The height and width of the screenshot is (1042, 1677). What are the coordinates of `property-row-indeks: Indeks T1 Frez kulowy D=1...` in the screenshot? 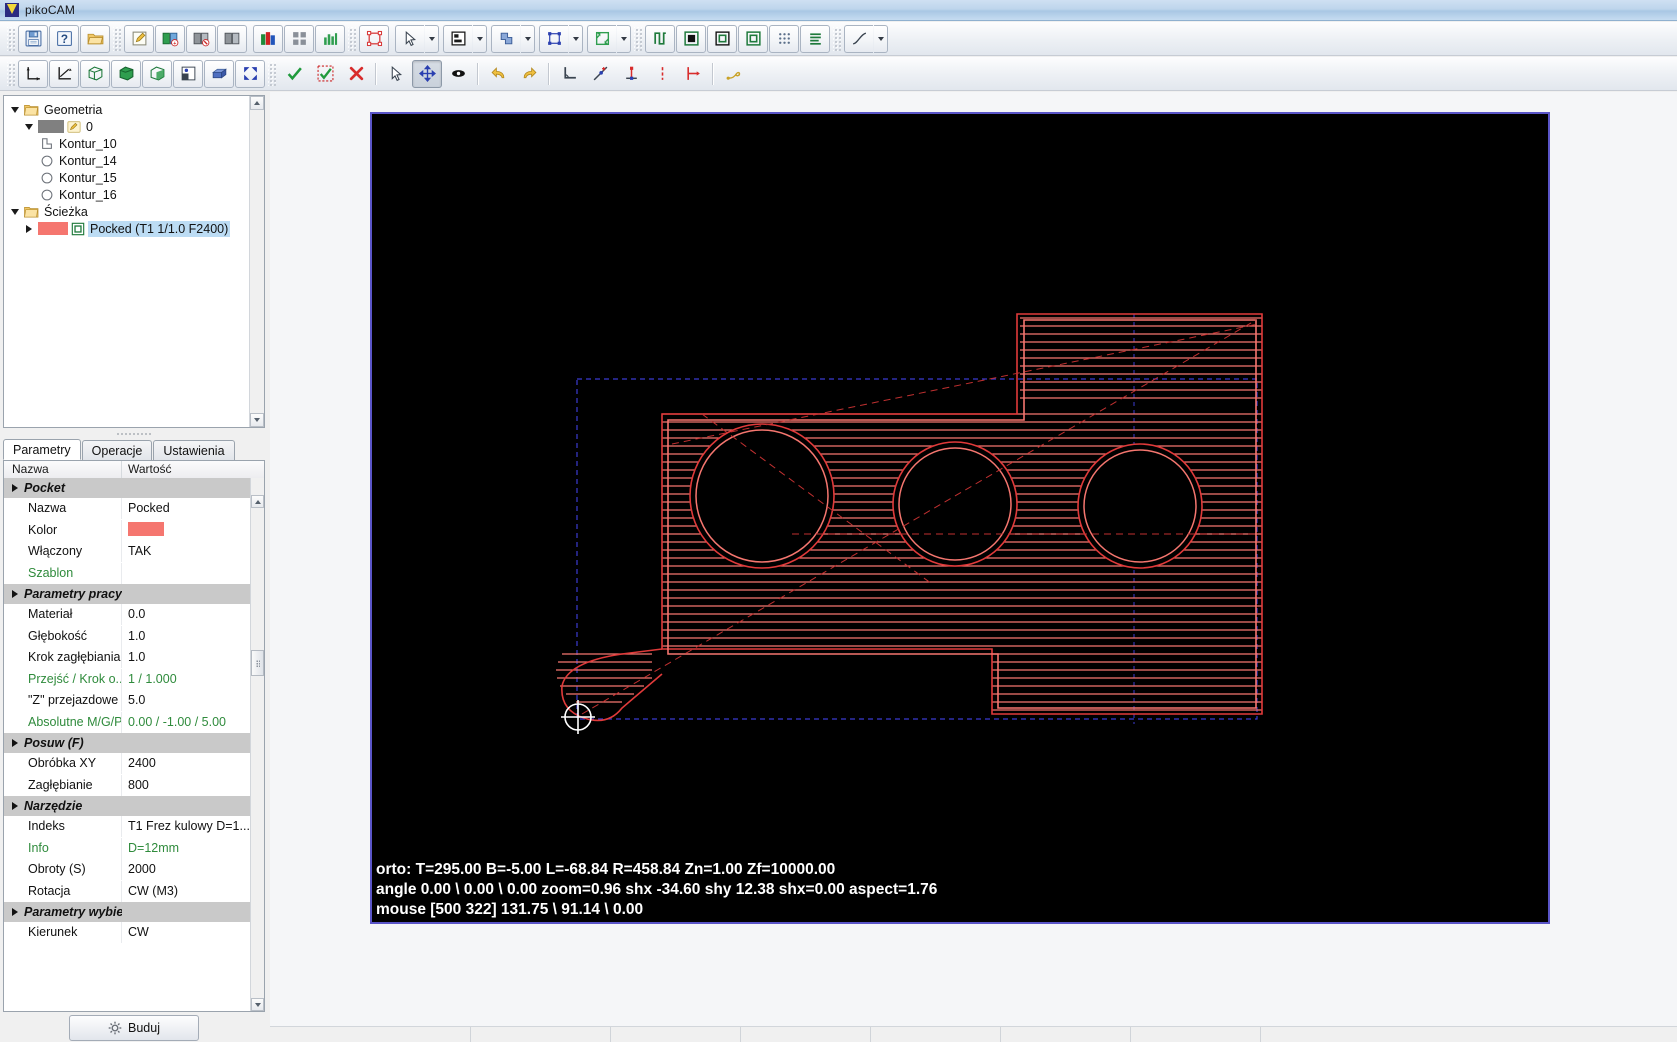 It's located at (127, 827).